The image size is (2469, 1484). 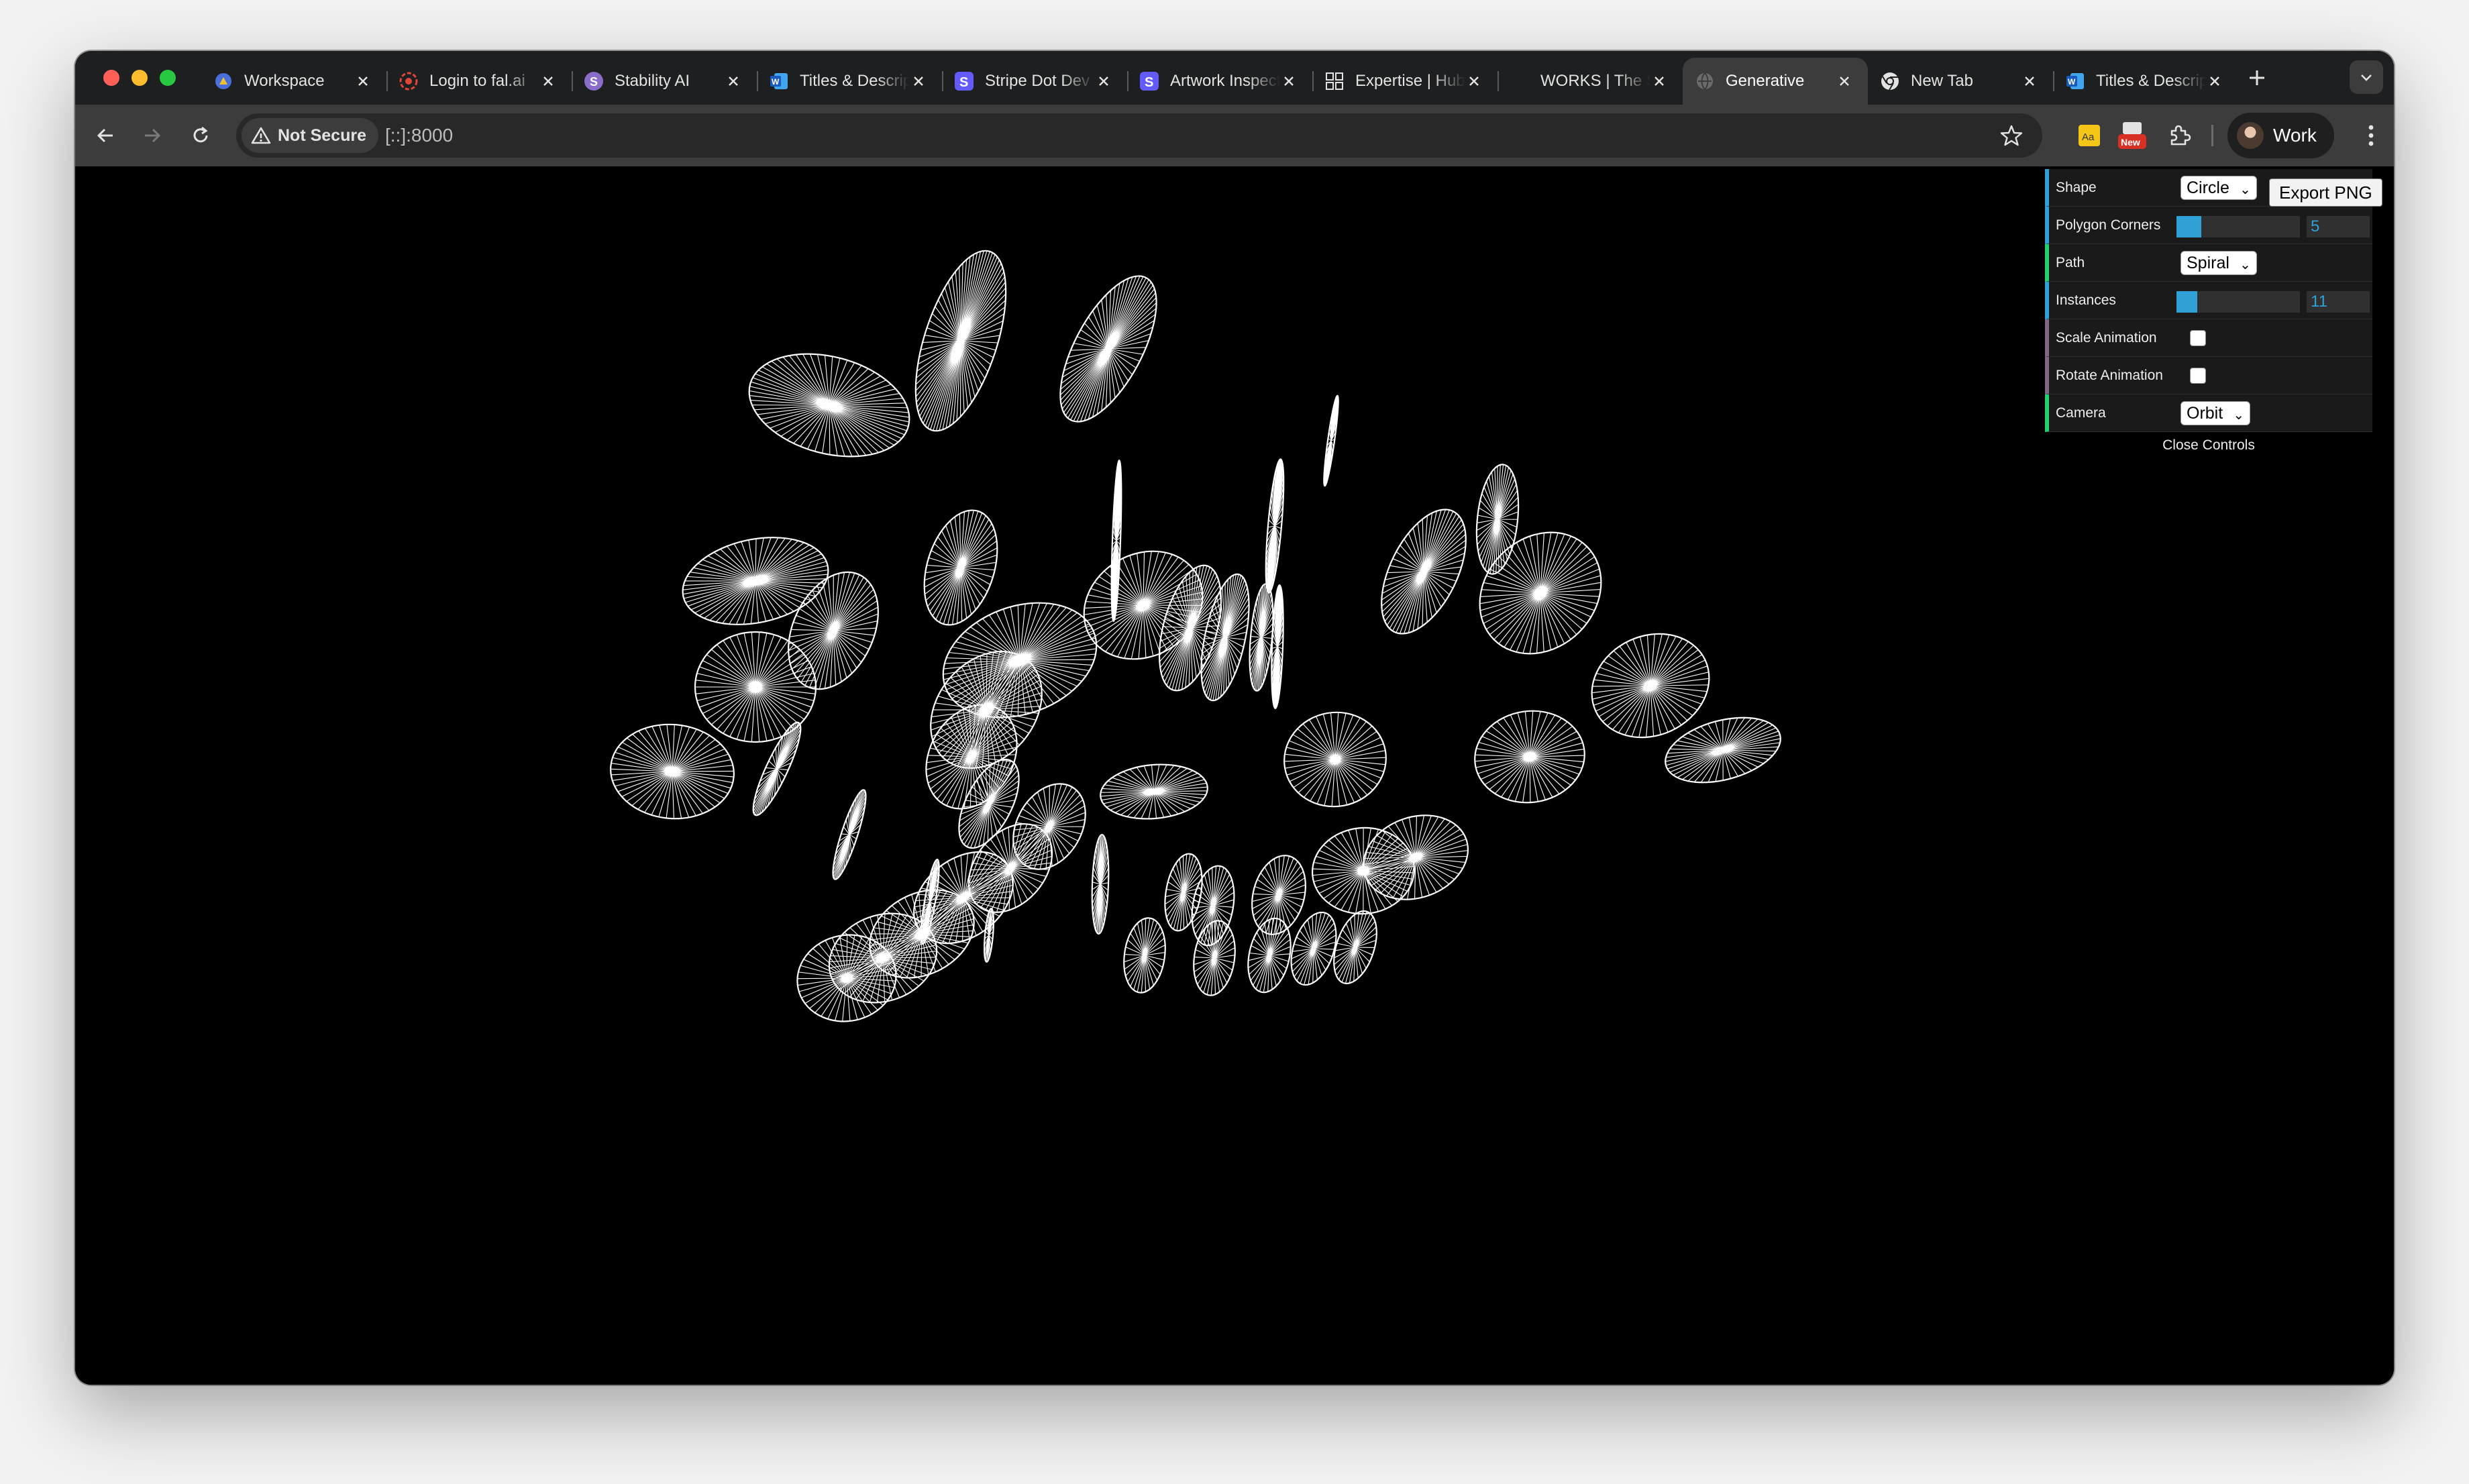 What do you see at coordinates (285, 81) in the screenshot?
I see `tab-title: Workspace` at bounding box center [285, 81].